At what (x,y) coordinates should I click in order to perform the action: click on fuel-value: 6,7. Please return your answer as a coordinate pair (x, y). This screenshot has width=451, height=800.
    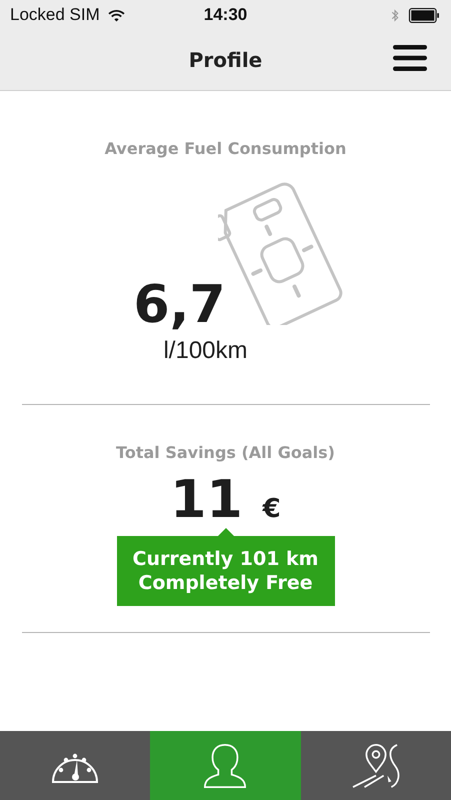
    Looking at the image, I should click on (179, 305).